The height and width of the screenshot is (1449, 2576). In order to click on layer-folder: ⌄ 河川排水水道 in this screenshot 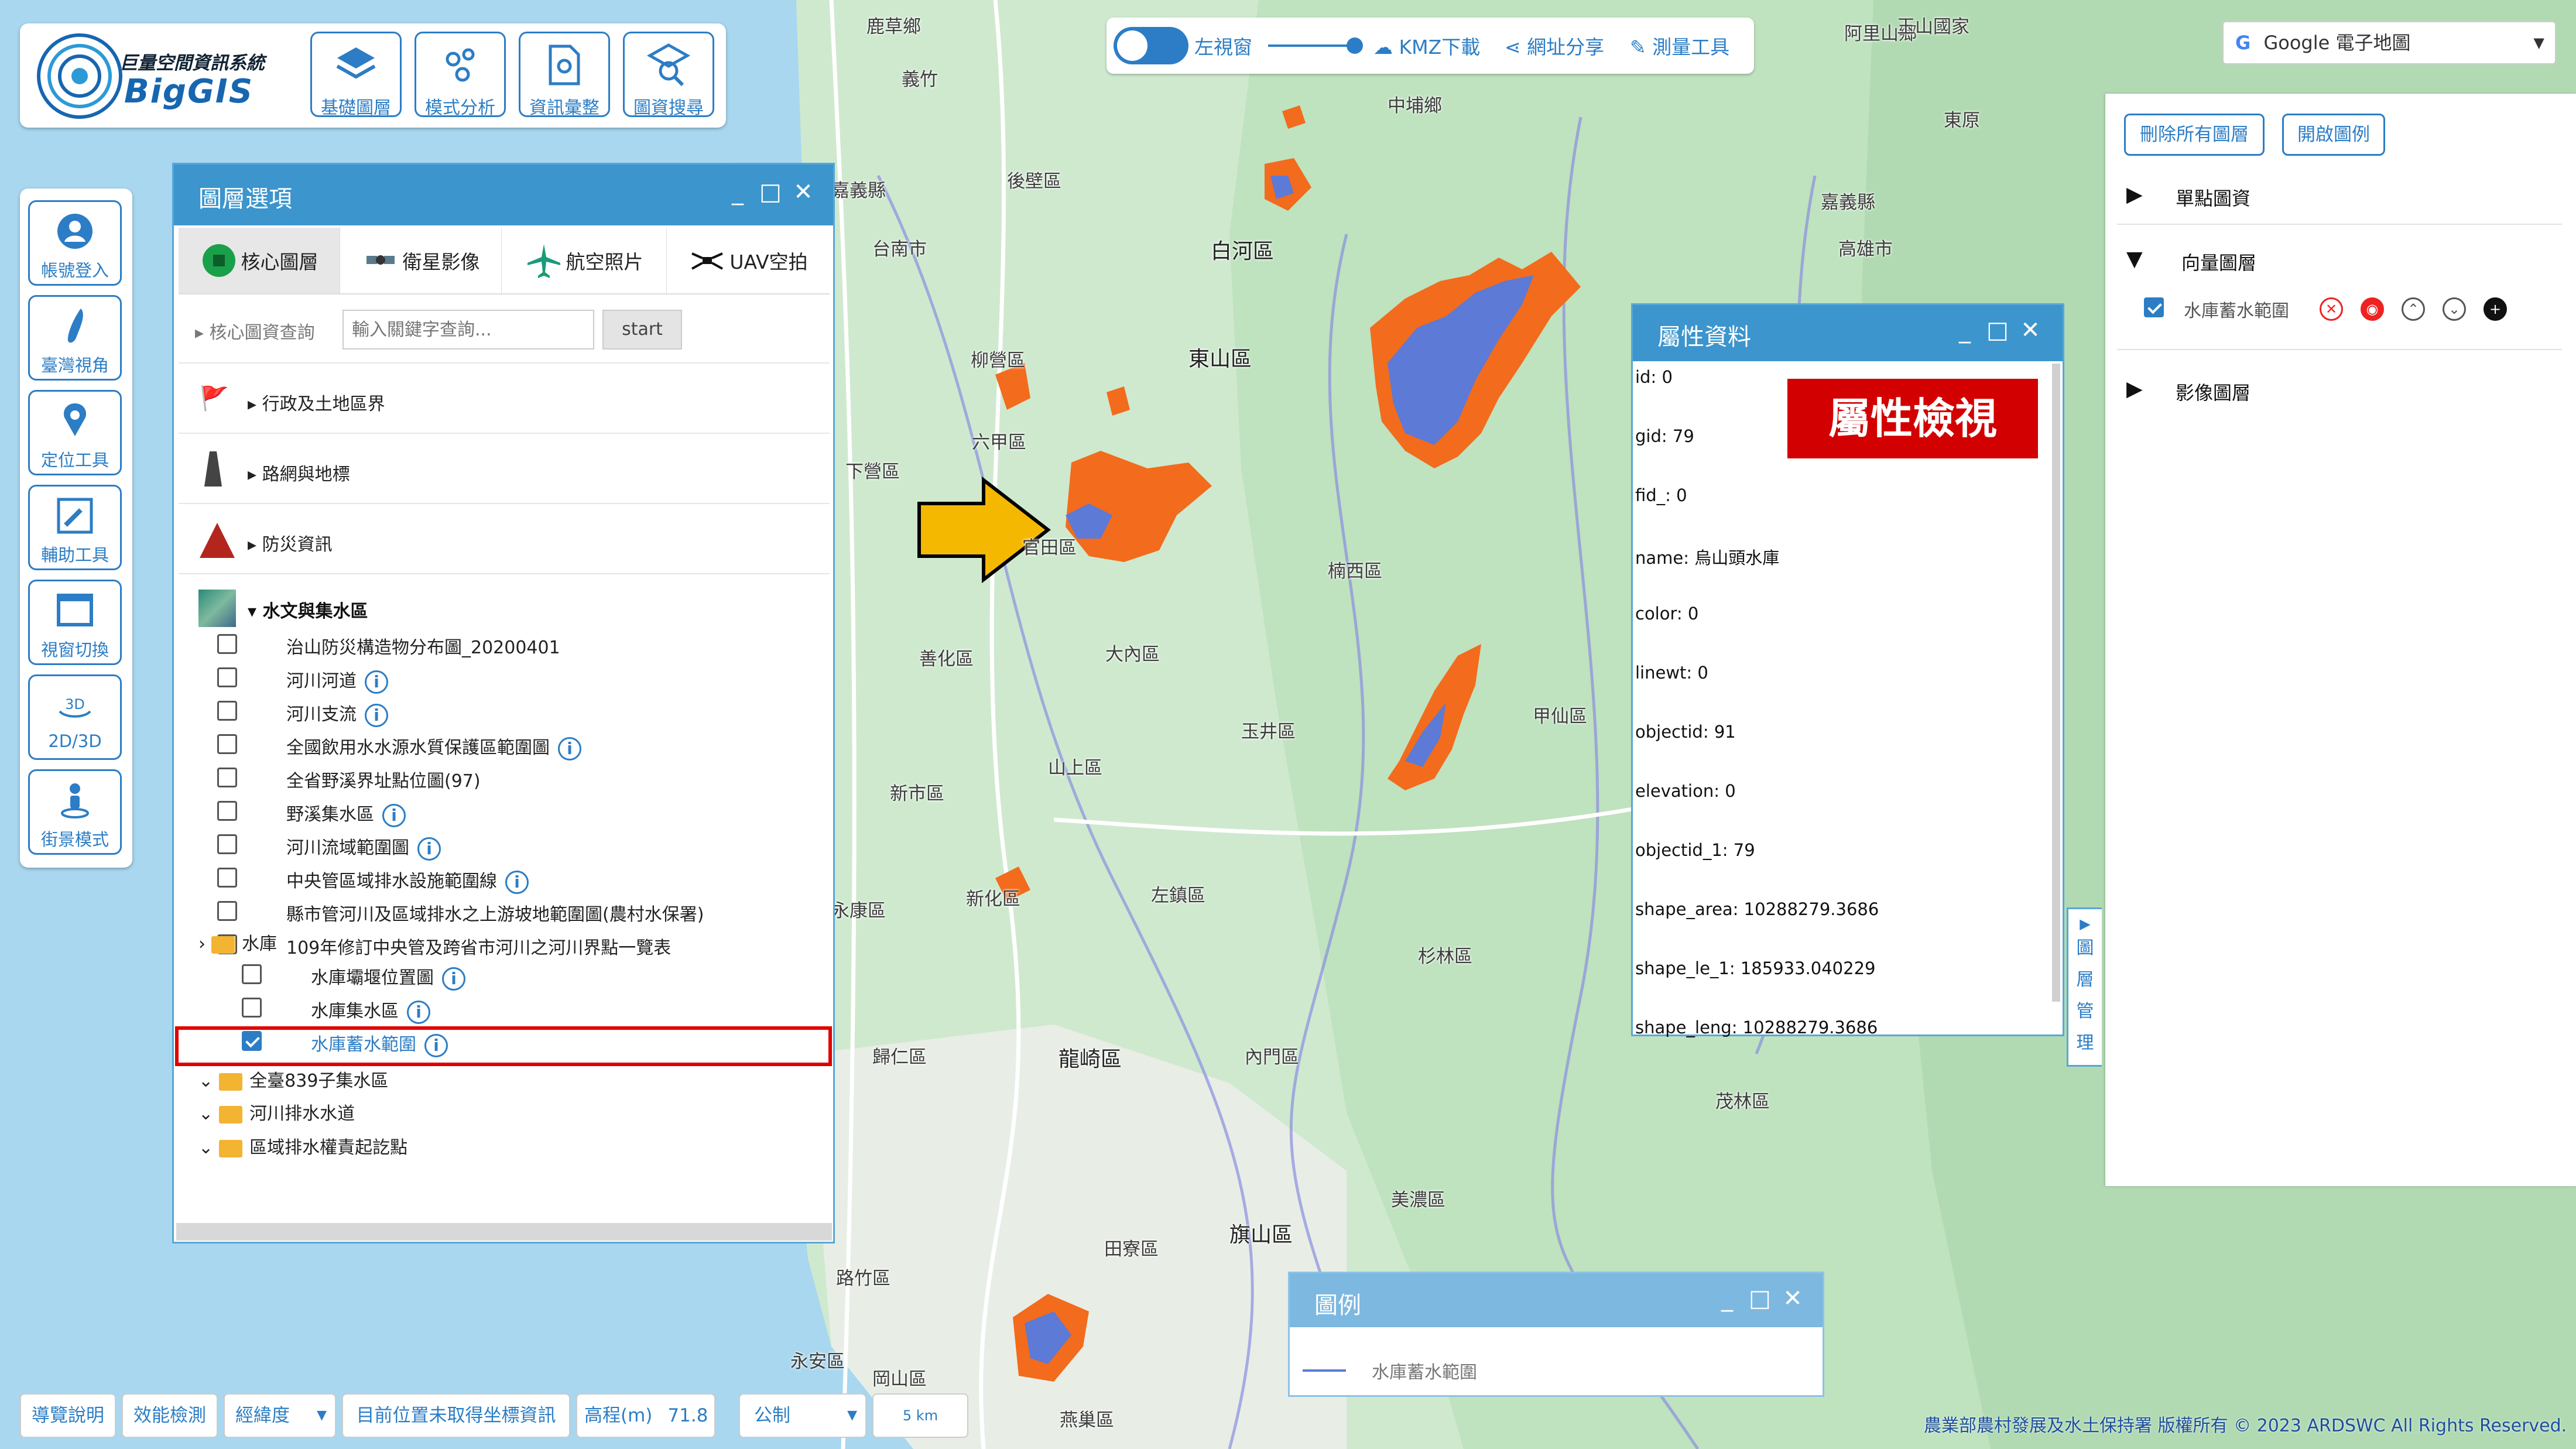, I will do `click(276, 1112)`.